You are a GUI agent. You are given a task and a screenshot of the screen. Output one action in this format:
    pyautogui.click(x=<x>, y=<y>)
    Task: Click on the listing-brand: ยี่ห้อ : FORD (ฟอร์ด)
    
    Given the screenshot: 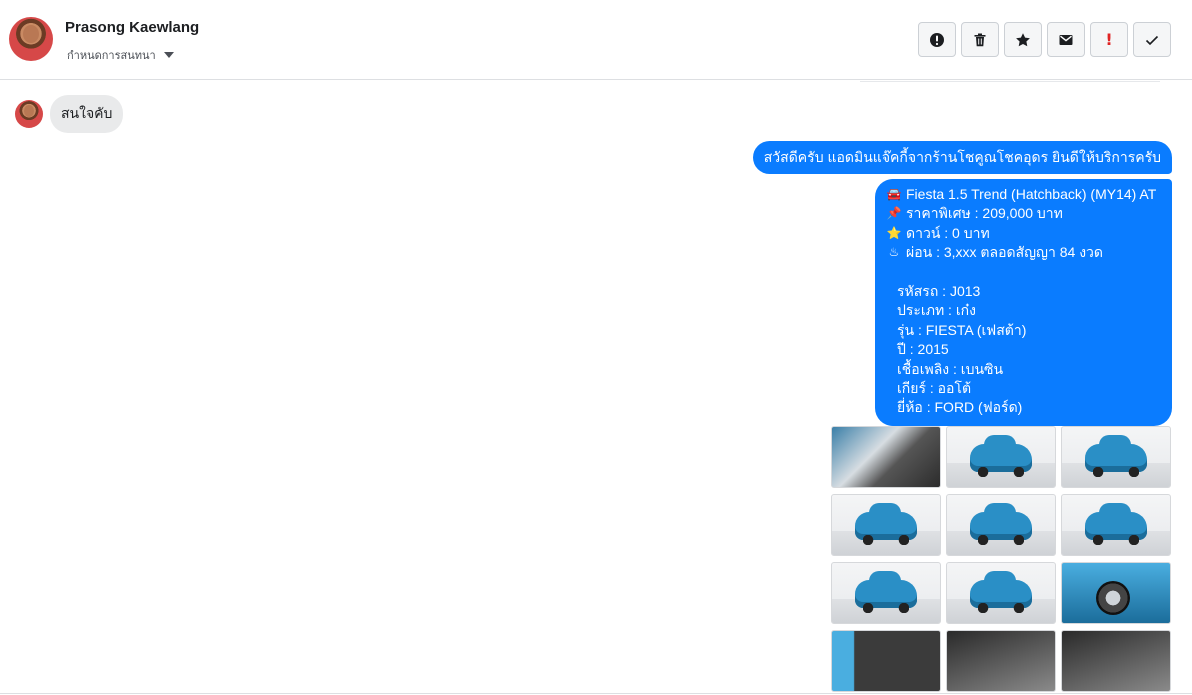 What is the action you would take?
    pyautogui.click(x=960, y=407)
    